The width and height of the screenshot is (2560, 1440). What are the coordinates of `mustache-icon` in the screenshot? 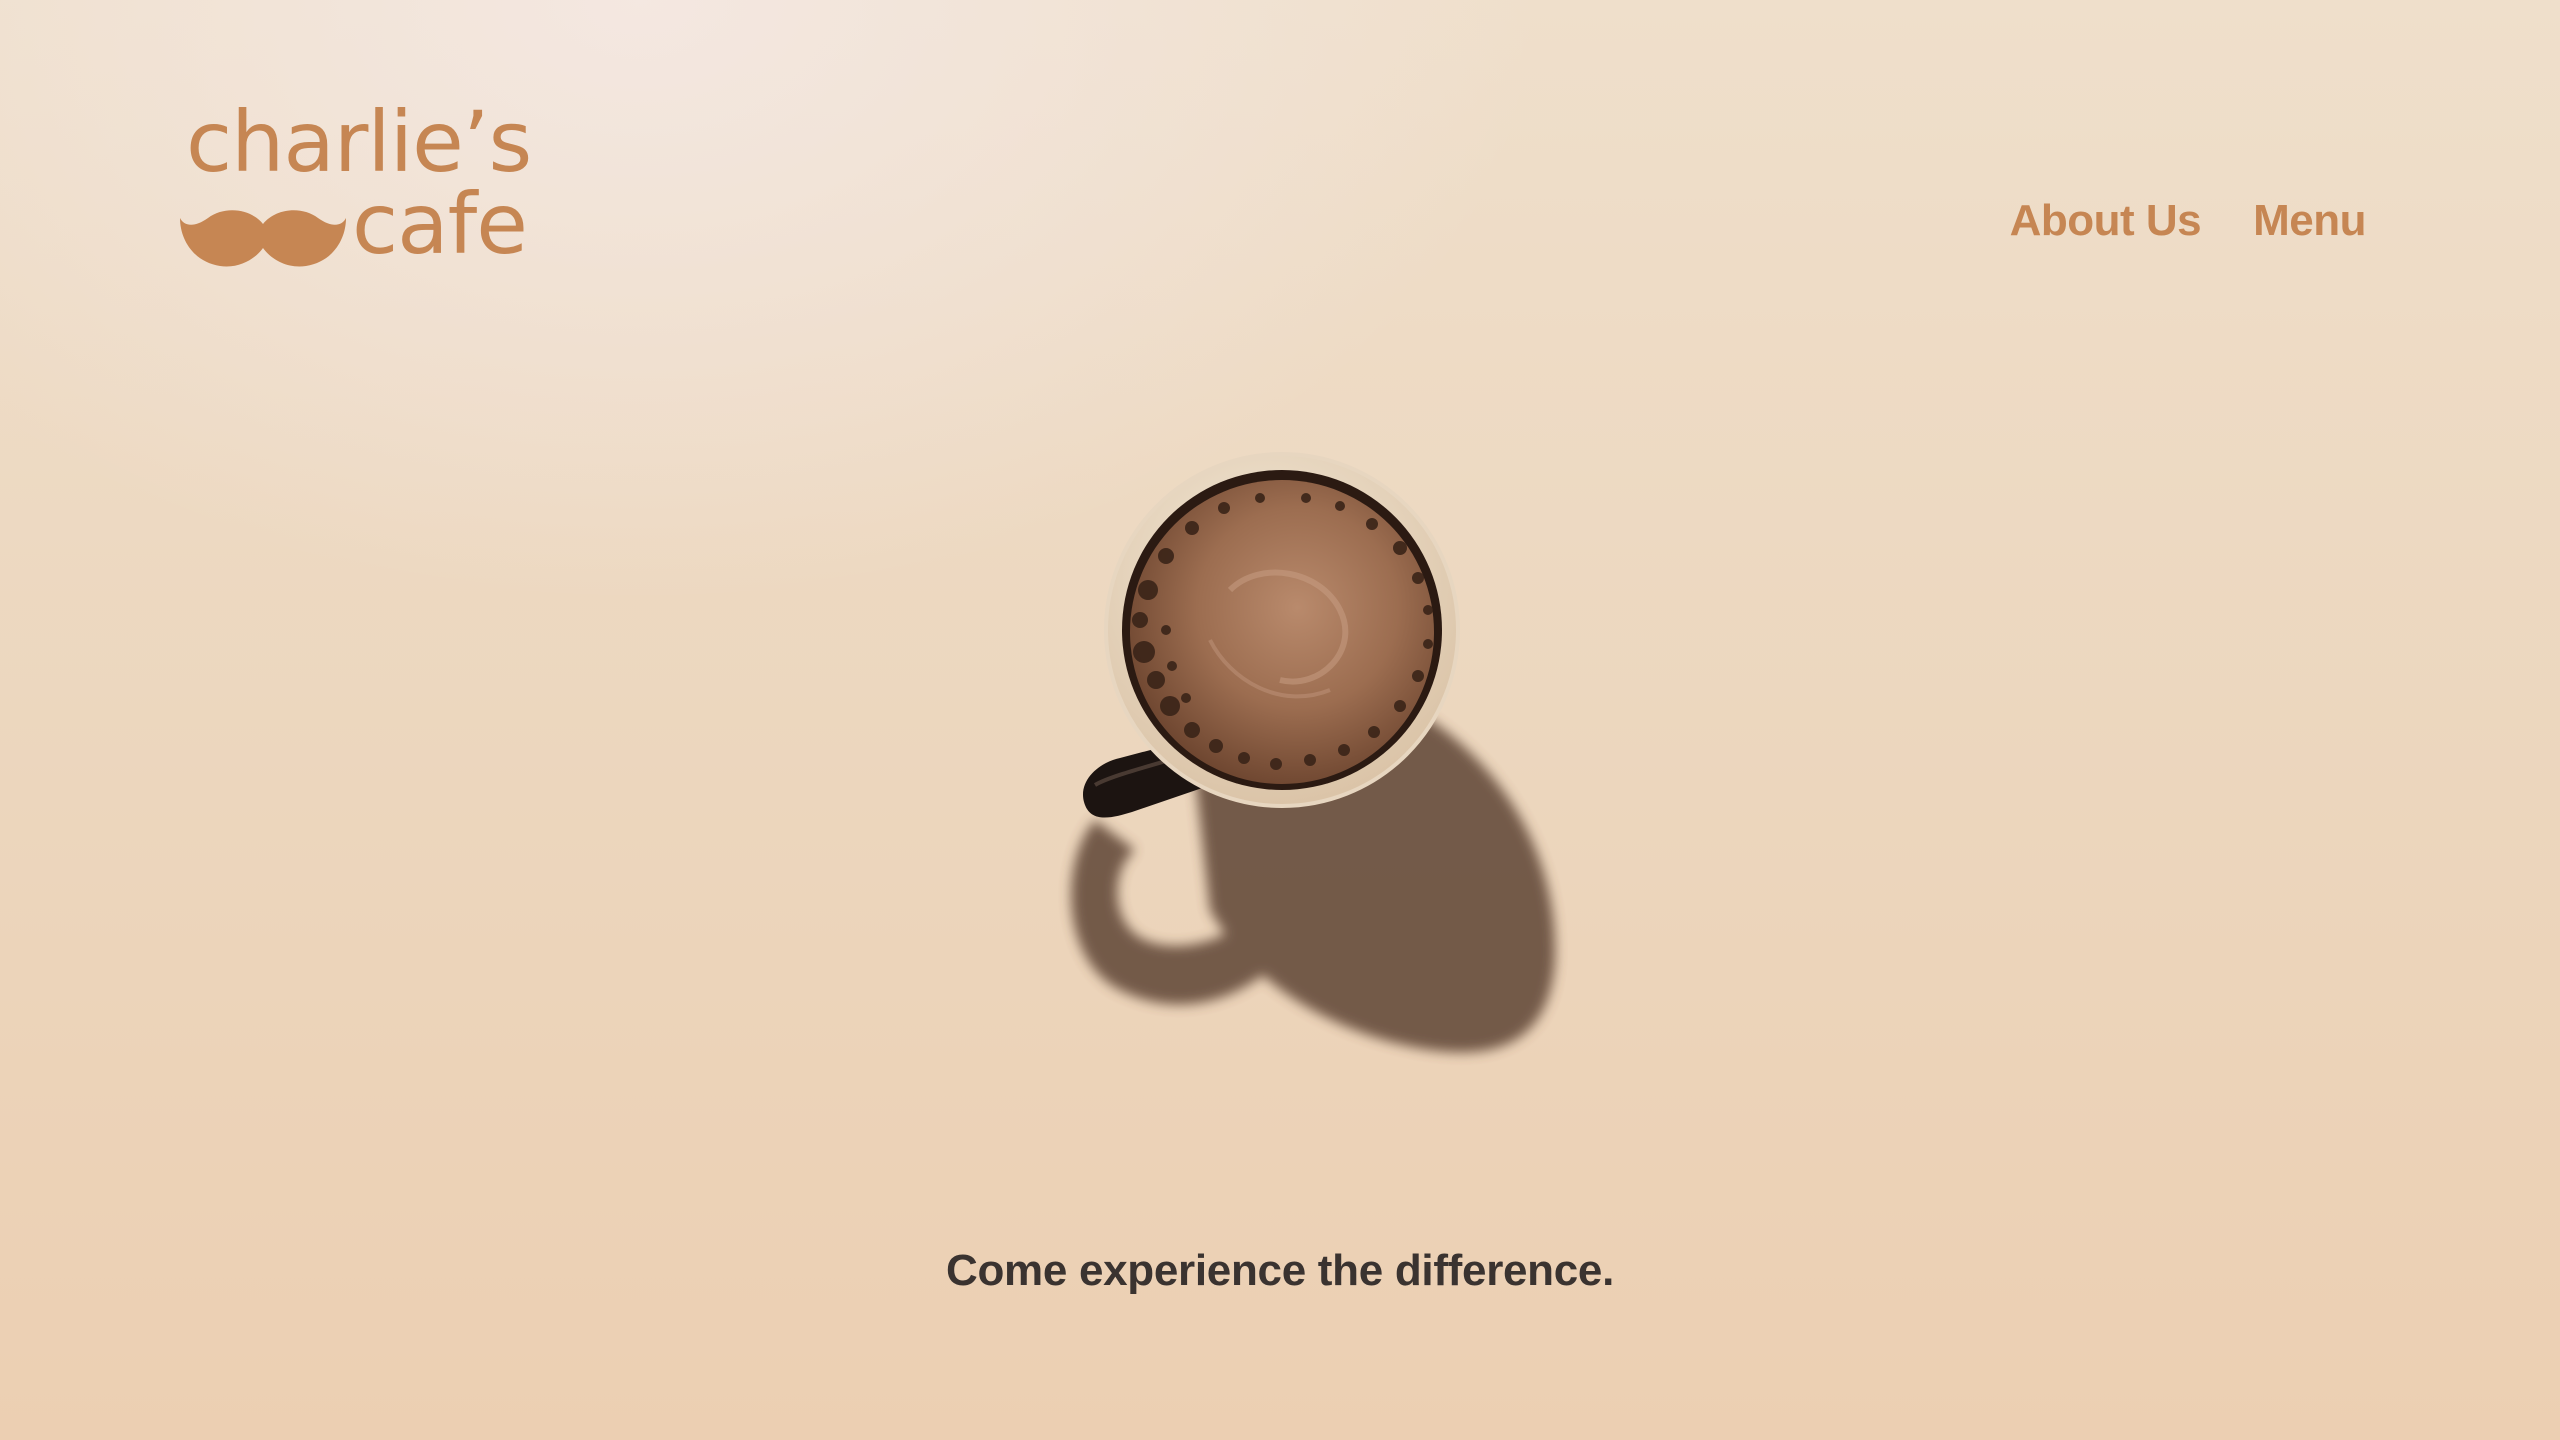 It's located at (263, 238).